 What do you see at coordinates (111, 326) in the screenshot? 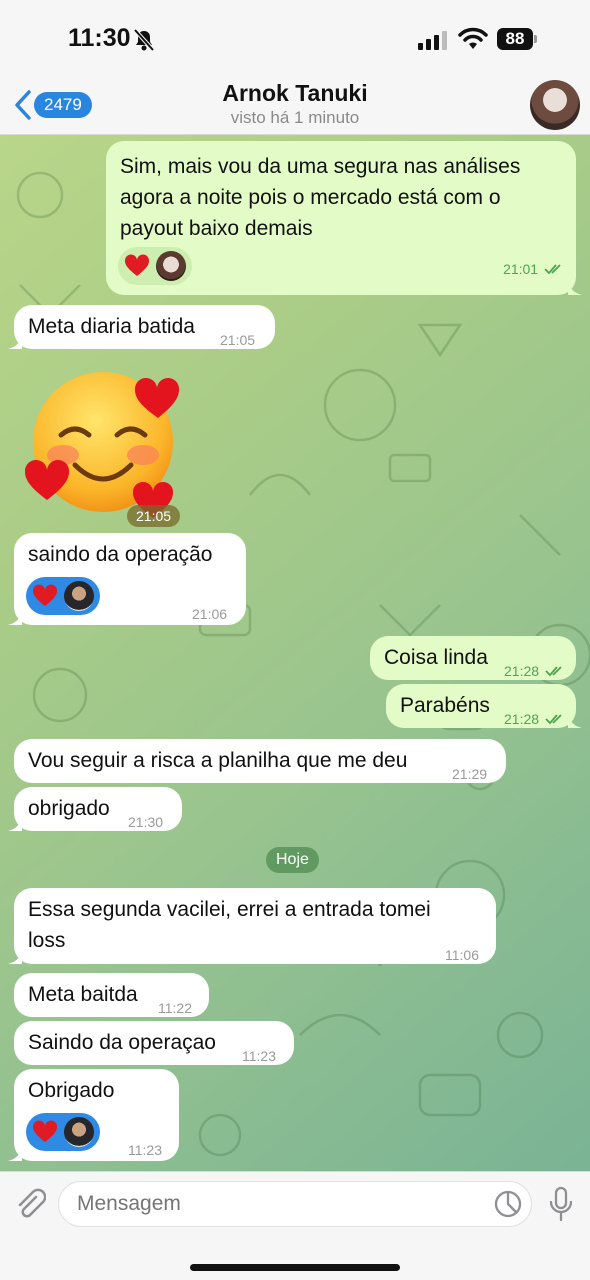
I see `message-text: Meta diaria batida` at bounding box center [111, 326].